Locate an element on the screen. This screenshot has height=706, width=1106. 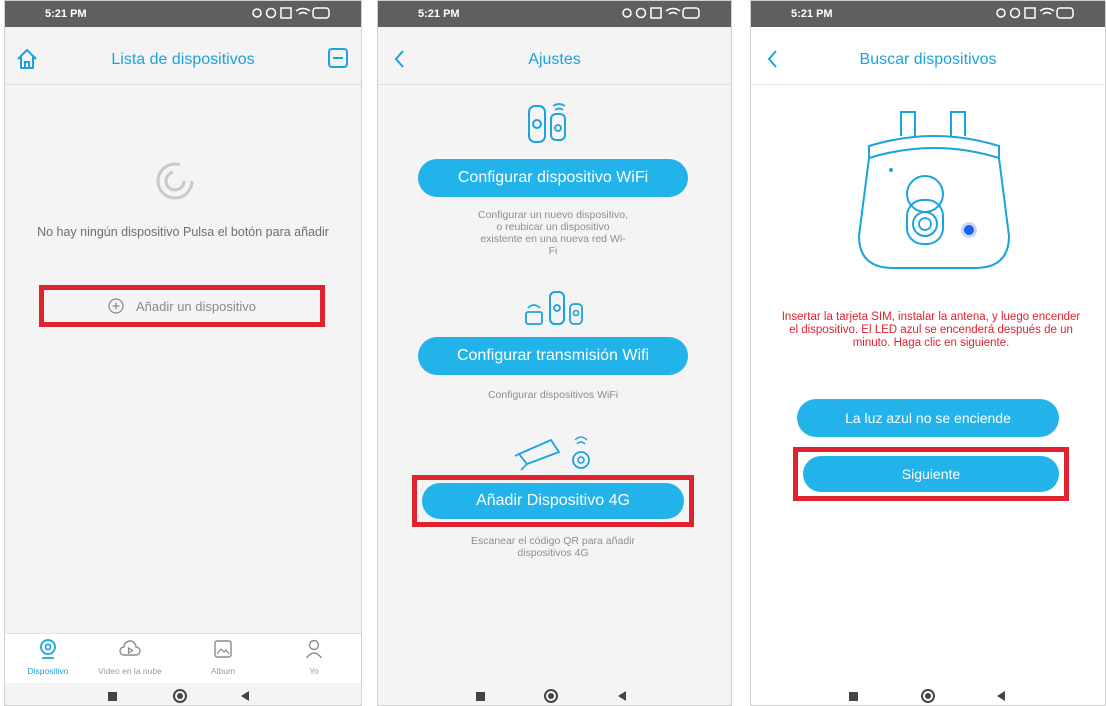
tab-album: Album is located at coordinates (223, 657).